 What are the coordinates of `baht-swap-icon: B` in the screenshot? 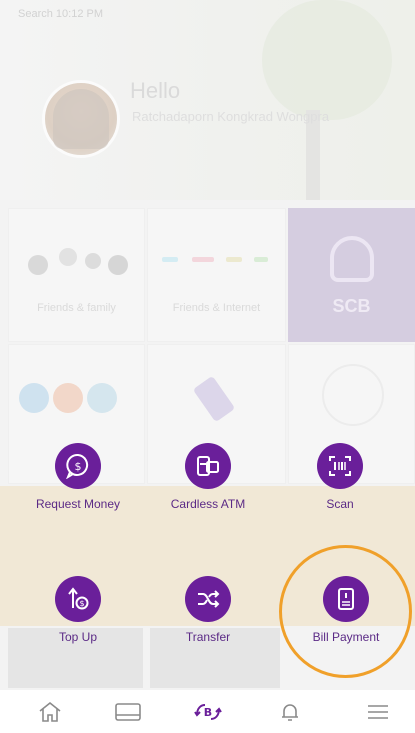 It's located at (208, 712).